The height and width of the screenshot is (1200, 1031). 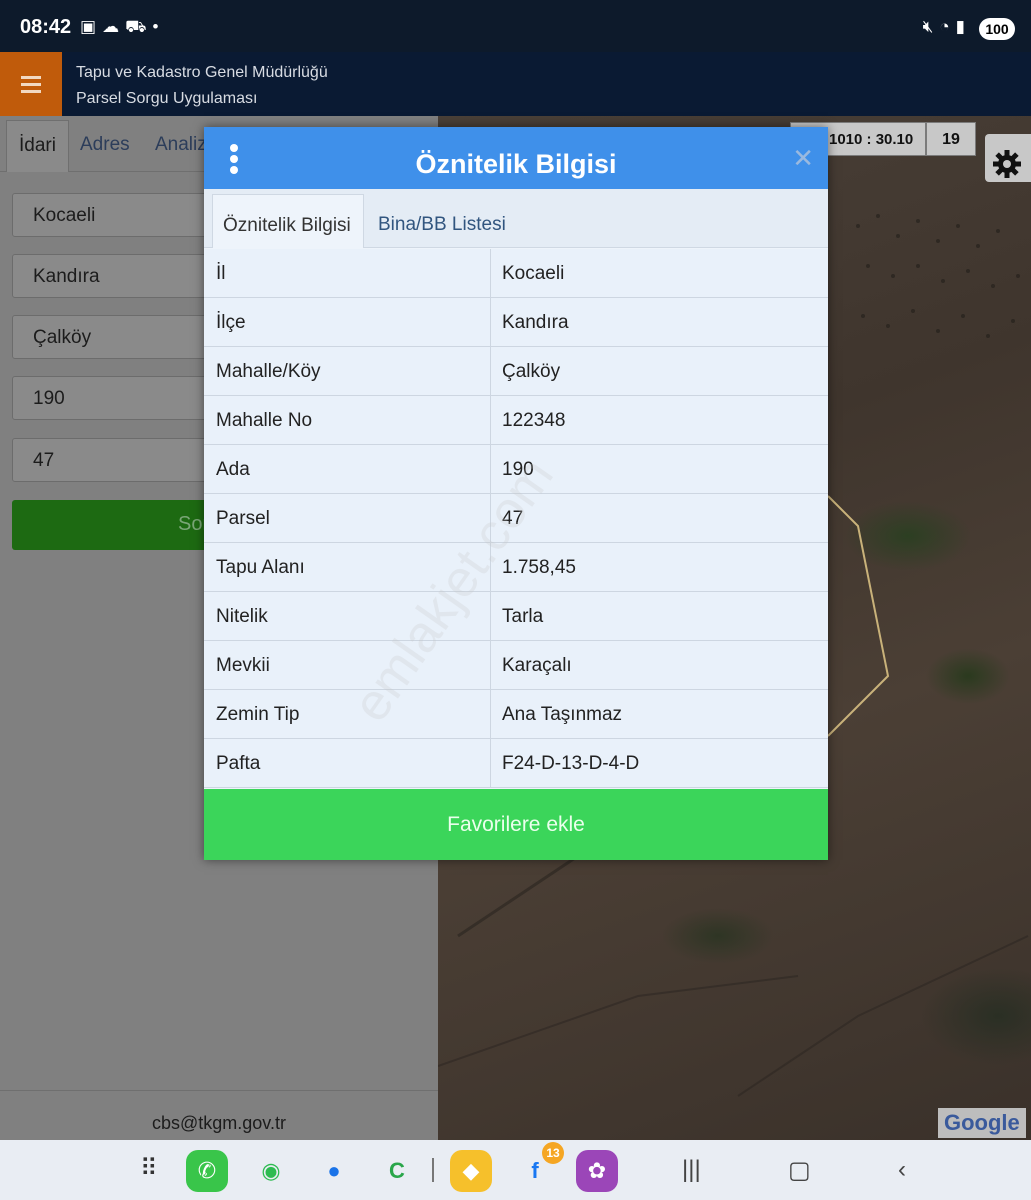 I want to click on row-key: İlçe, so click(x=231, y=322).